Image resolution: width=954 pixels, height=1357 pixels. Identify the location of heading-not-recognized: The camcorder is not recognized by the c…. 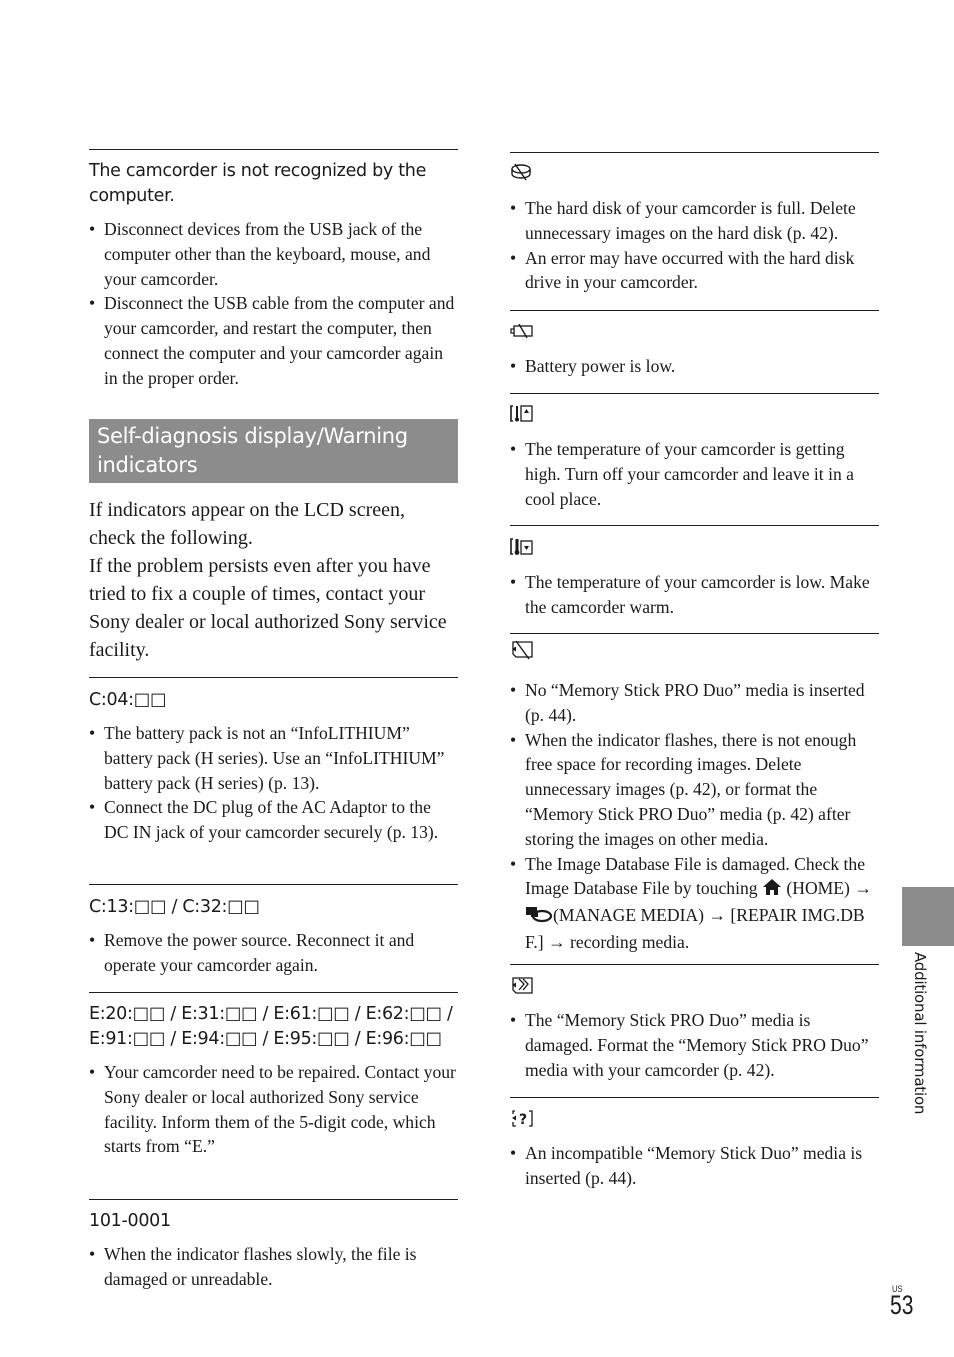
(258, 183).